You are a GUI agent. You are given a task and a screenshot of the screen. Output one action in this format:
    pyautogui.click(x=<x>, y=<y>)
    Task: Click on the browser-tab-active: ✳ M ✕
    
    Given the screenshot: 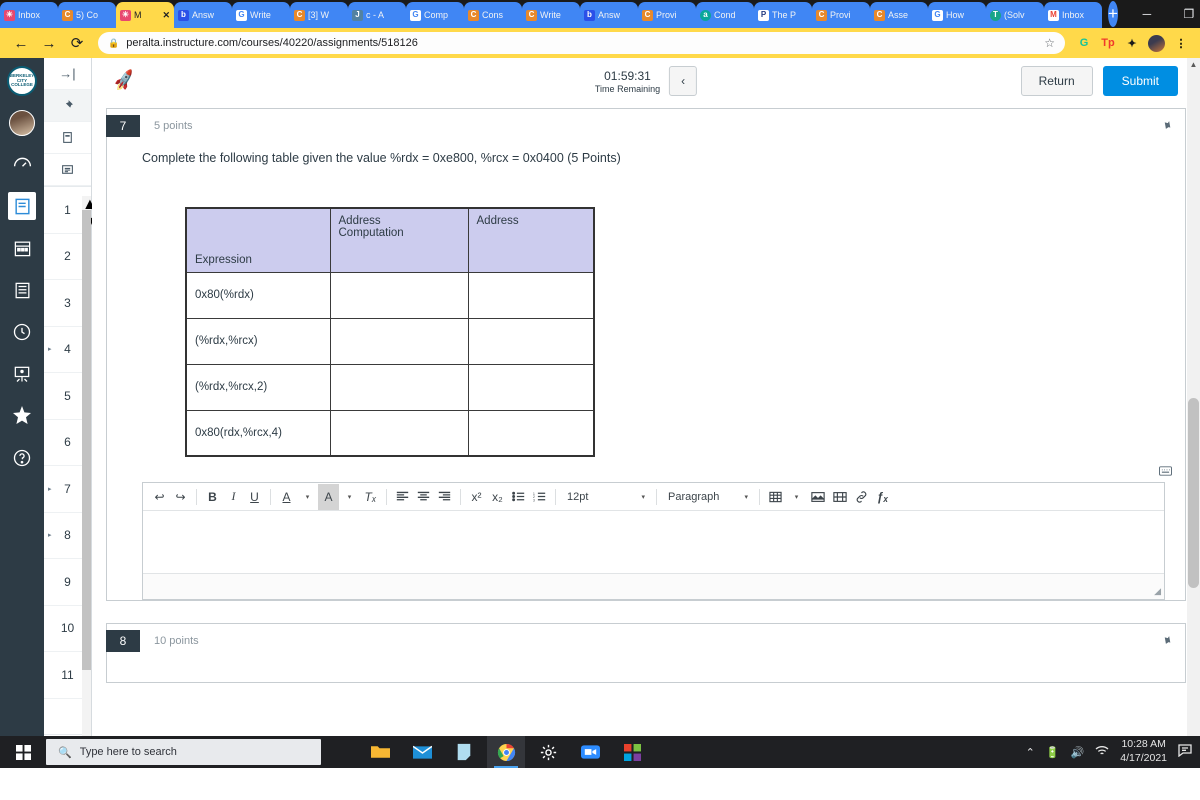 What is the action you would take?
    pyautogui.click(x=145, y=15)
    